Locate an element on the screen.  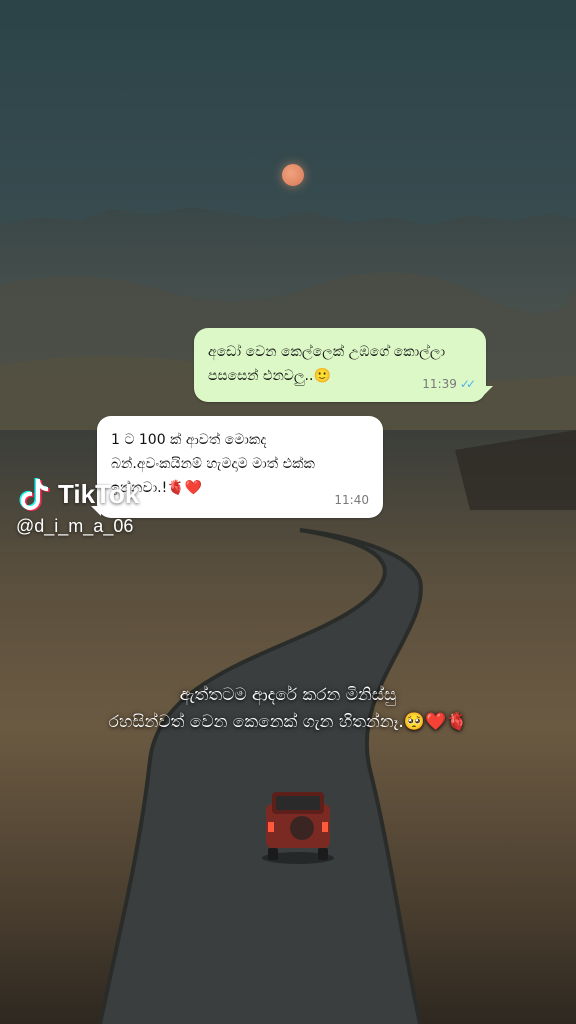
outgoing-message-meta: 11:39 ✓✓ is located at coordinates (449, 384).